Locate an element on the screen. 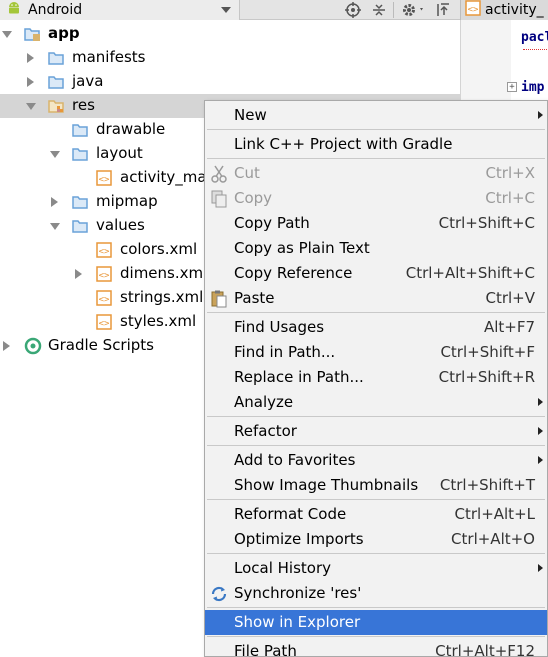  crosshair-icon is located at coordinates (353, 10).